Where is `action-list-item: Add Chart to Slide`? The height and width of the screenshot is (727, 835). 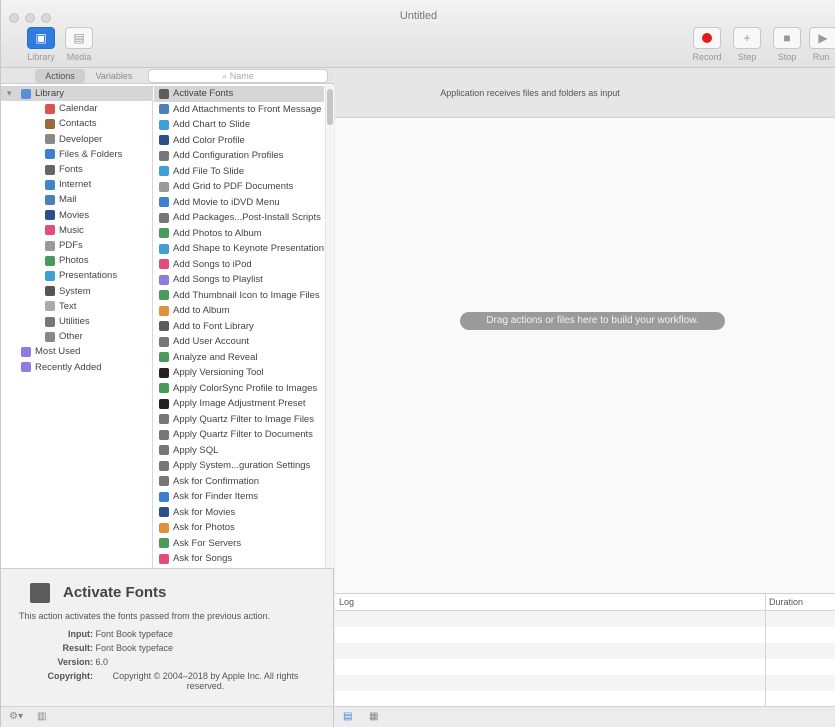
action-list-item: Add Chart to Slide is located at coordinates (239, 125).